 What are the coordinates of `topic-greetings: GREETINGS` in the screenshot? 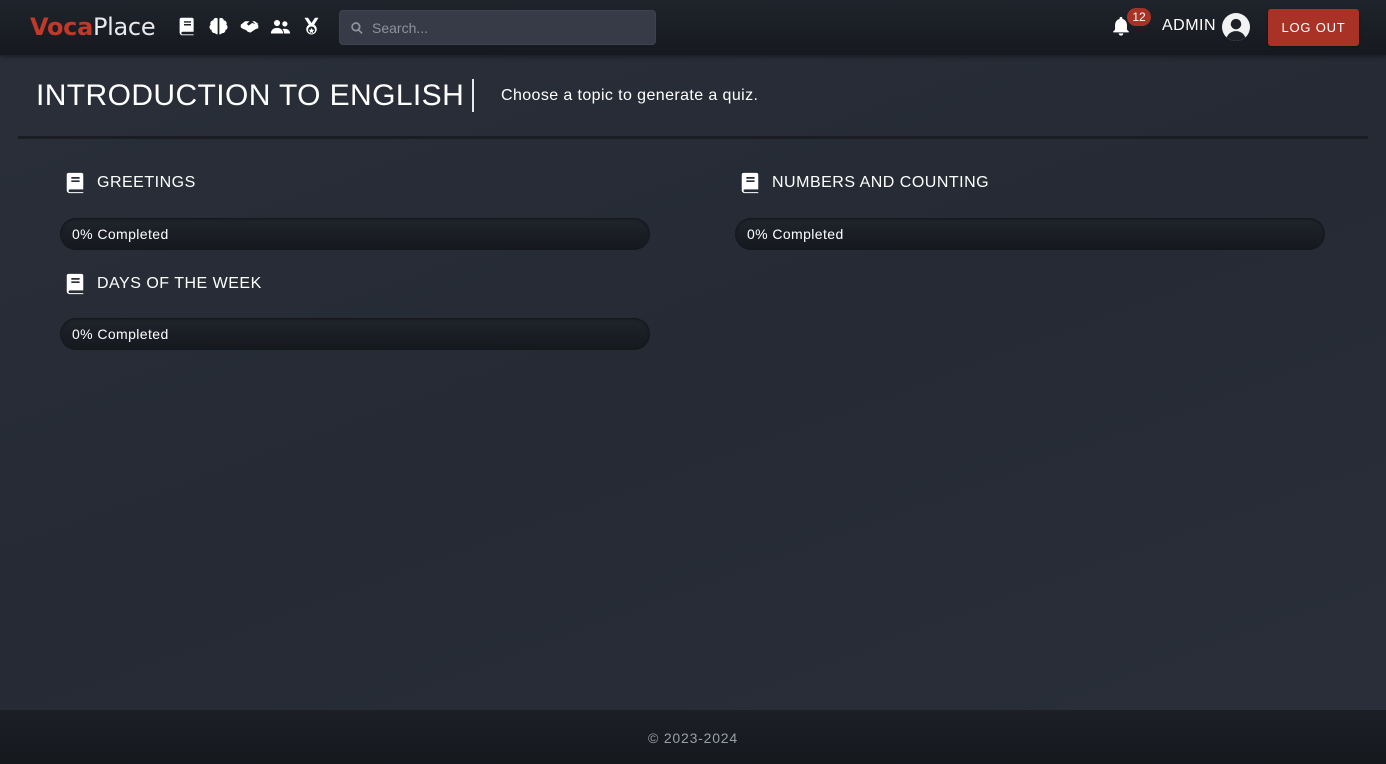 It's located at (130, 183).